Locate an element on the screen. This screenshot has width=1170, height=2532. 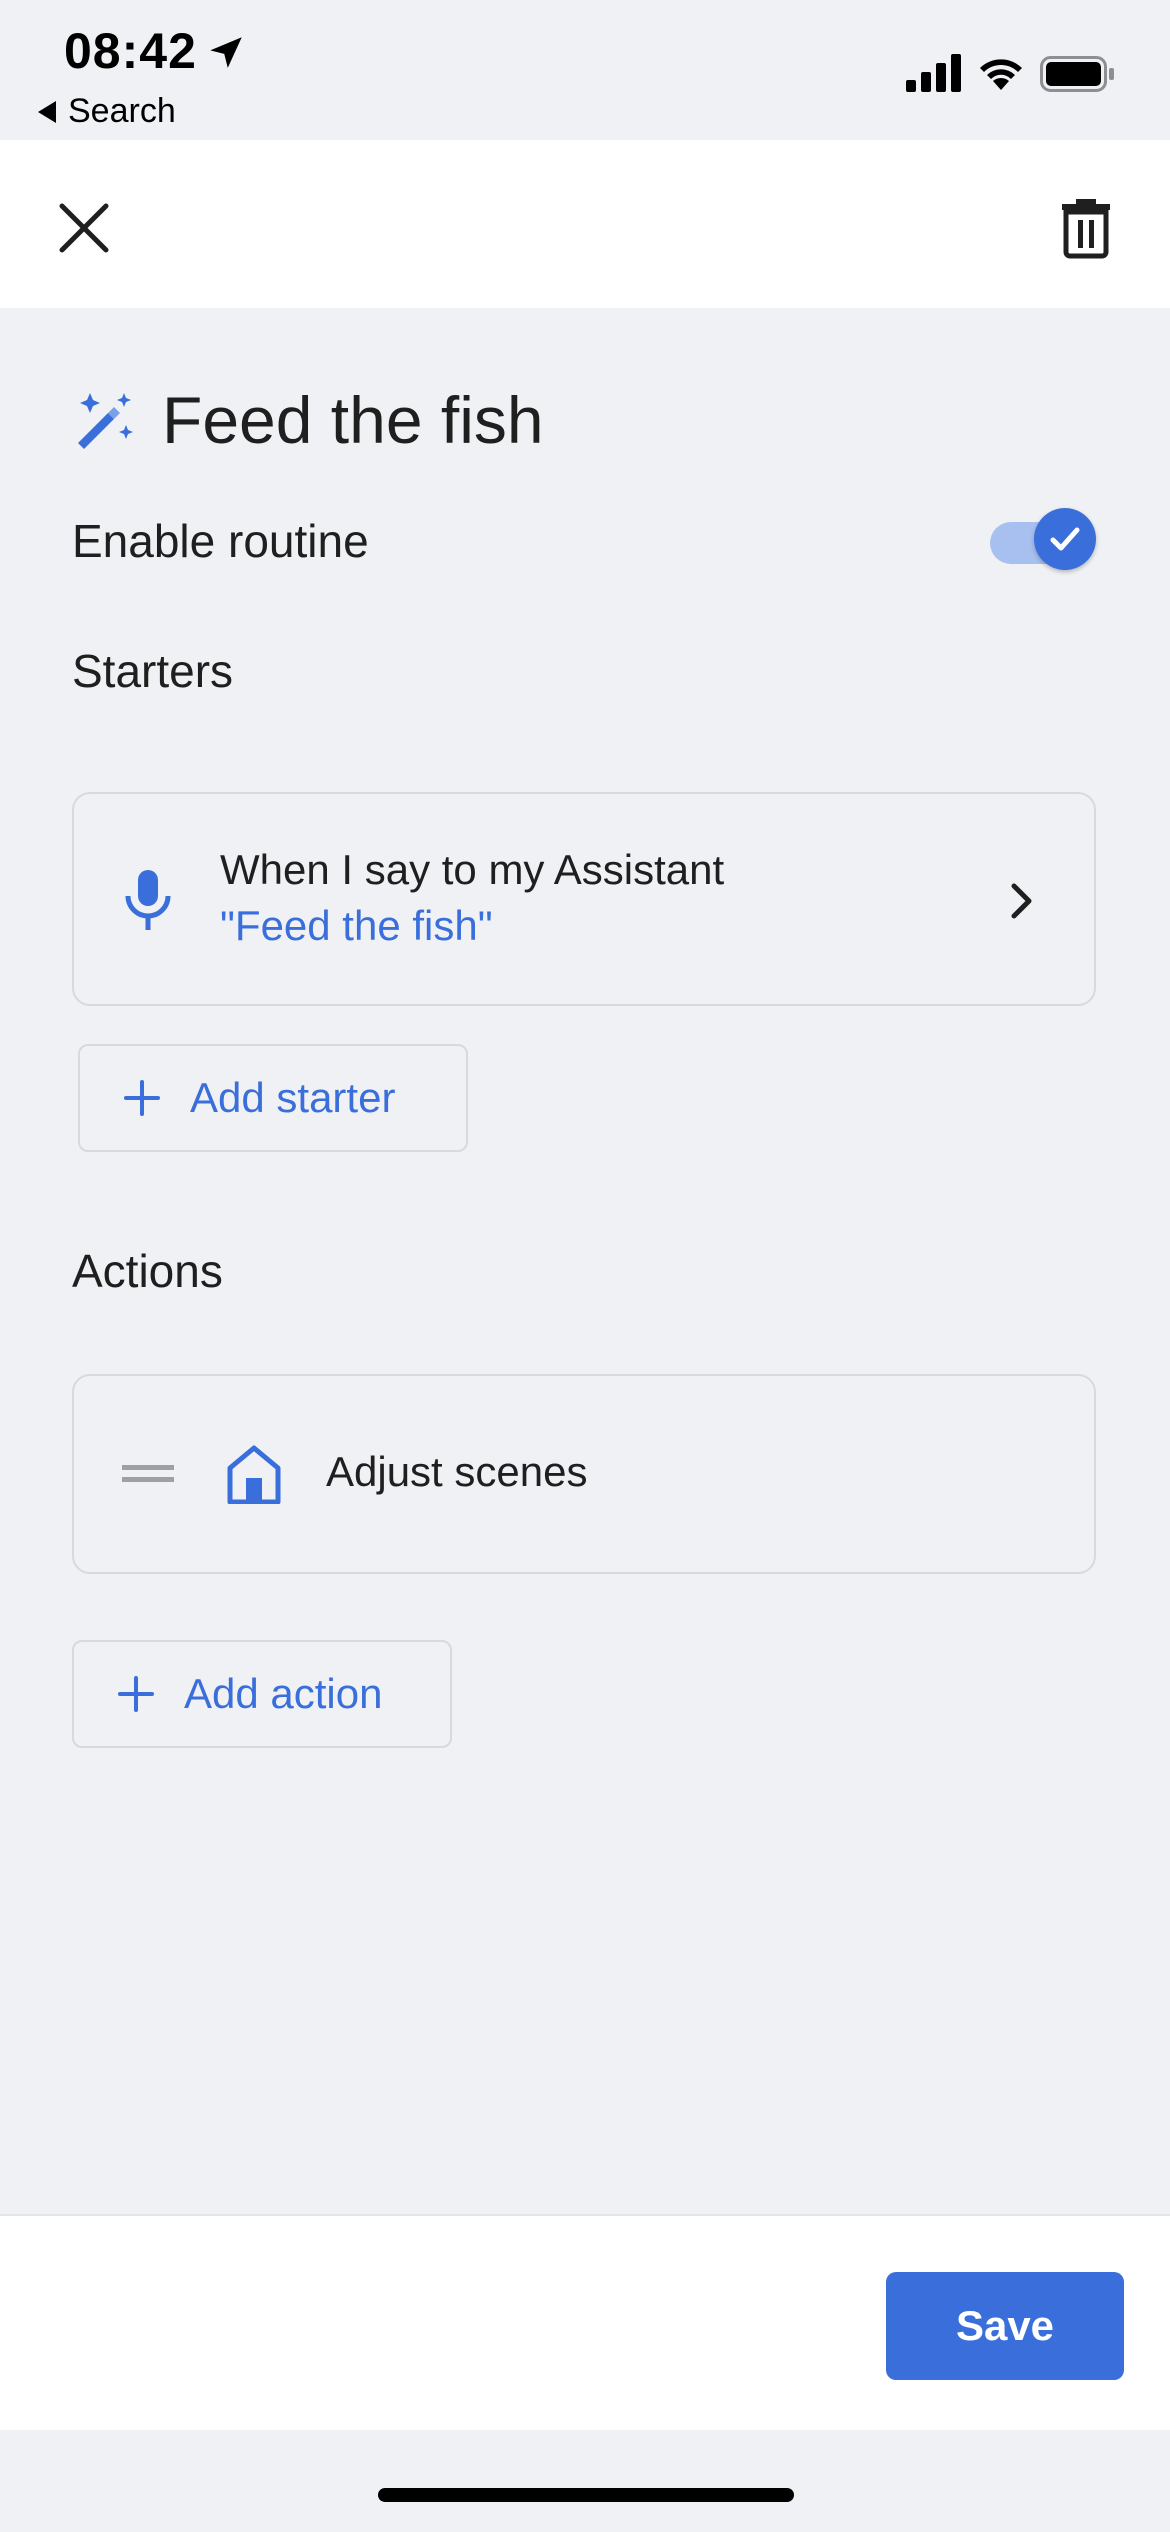
chevron-right-icon is located at coordinates (1021, 901).